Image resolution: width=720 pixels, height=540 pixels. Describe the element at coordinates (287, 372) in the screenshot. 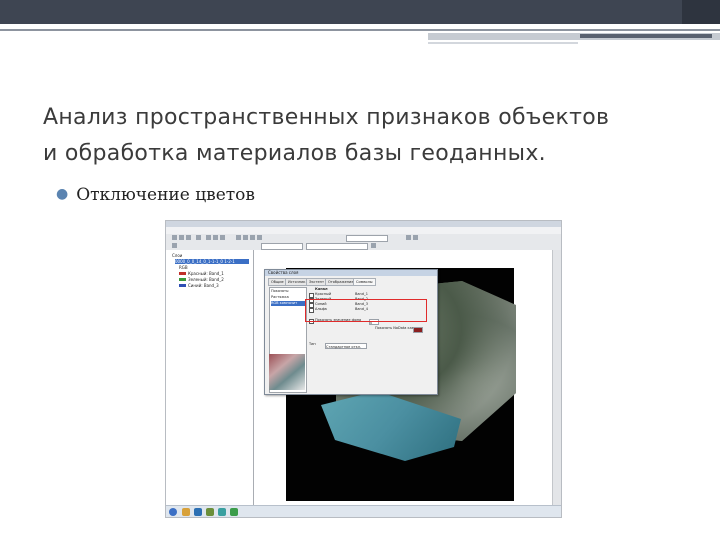

I see `dialog-preview-image` at that location.